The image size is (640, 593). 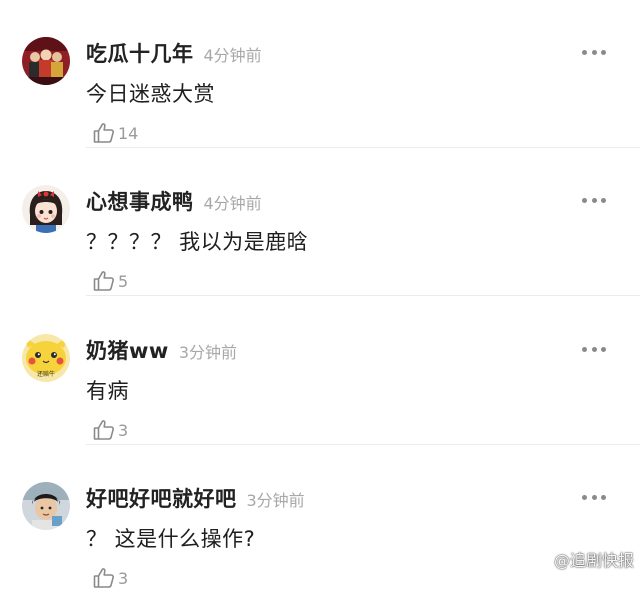 I want to click on comment-text: ？？？？ 我以为是鹿晗, so click(x=197, y=242).